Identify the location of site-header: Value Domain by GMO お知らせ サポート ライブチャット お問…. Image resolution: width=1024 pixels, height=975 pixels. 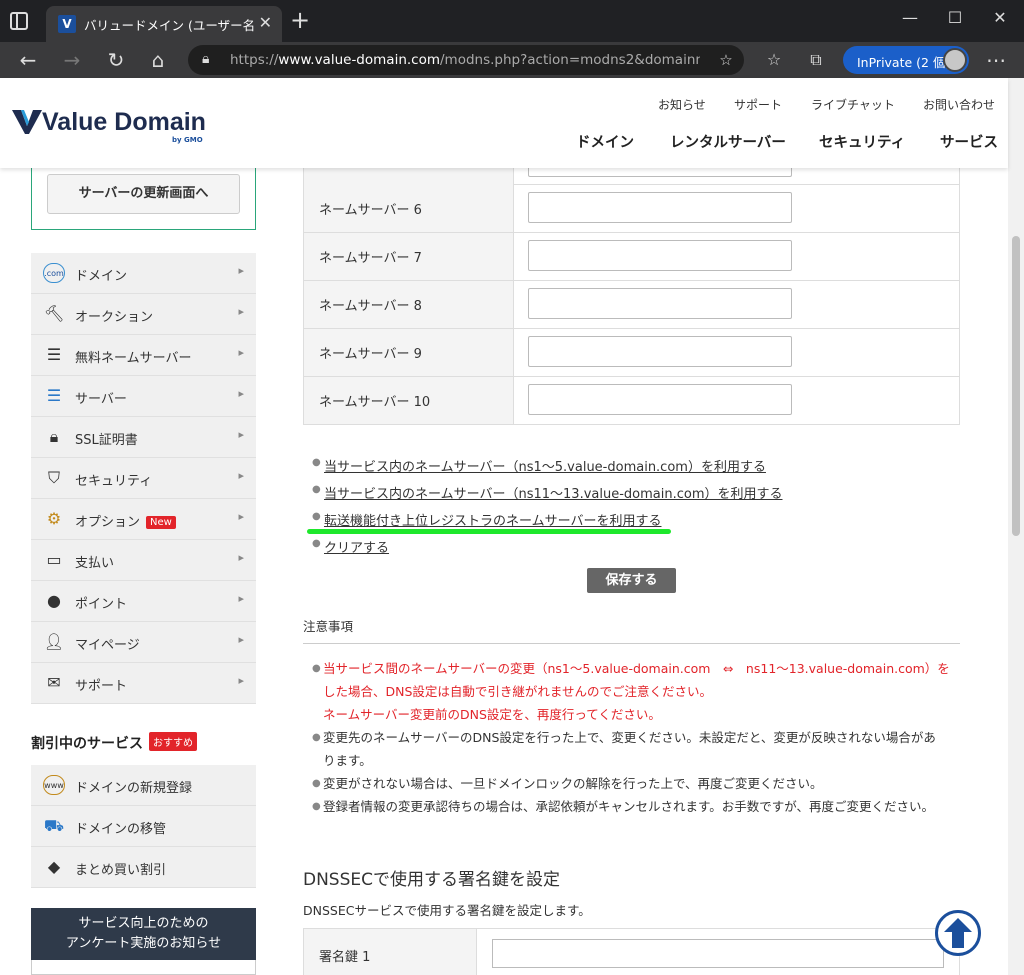
(504, 123).